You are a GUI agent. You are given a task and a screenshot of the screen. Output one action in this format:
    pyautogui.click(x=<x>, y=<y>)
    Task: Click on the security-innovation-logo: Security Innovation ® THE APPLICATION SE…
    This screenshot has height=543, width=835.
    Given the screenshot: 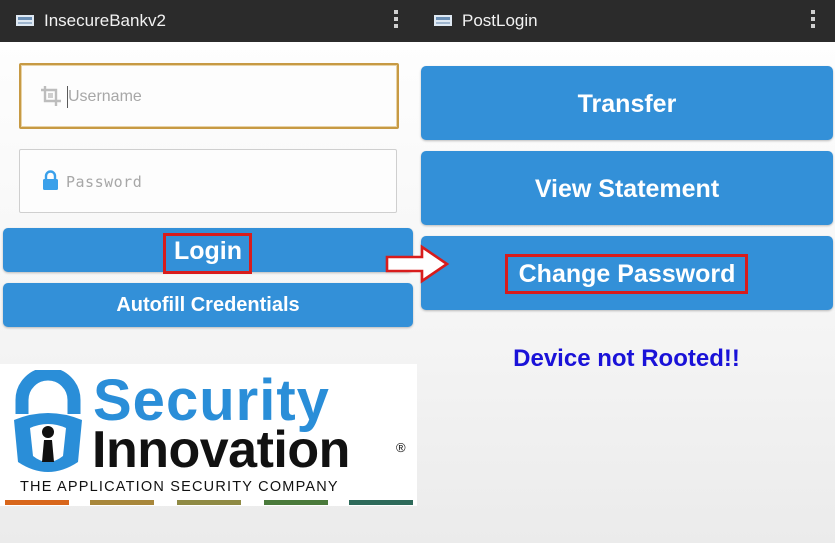 What is the action you would take?
    pyautogui.click(x=208, y=435)
    